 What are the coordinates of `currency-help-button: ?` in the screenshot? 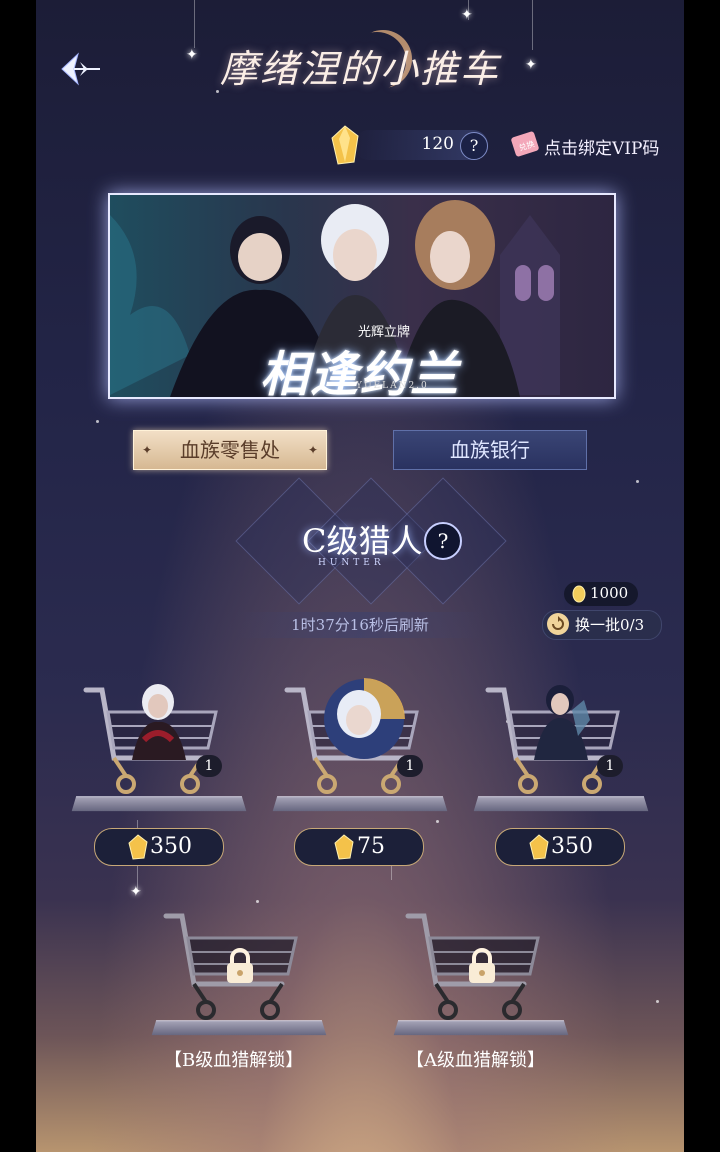 It's located at (474, 146).